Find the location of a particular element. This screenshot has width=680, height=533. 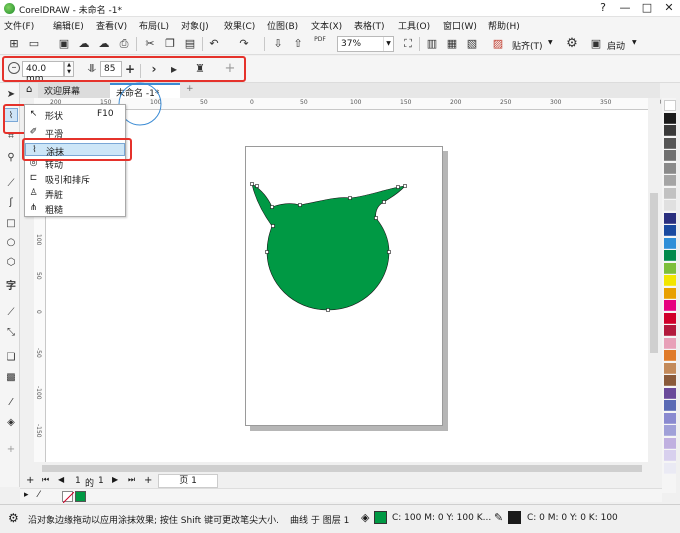

menu-file: 文件(F) is located at coordinates (19, 25).